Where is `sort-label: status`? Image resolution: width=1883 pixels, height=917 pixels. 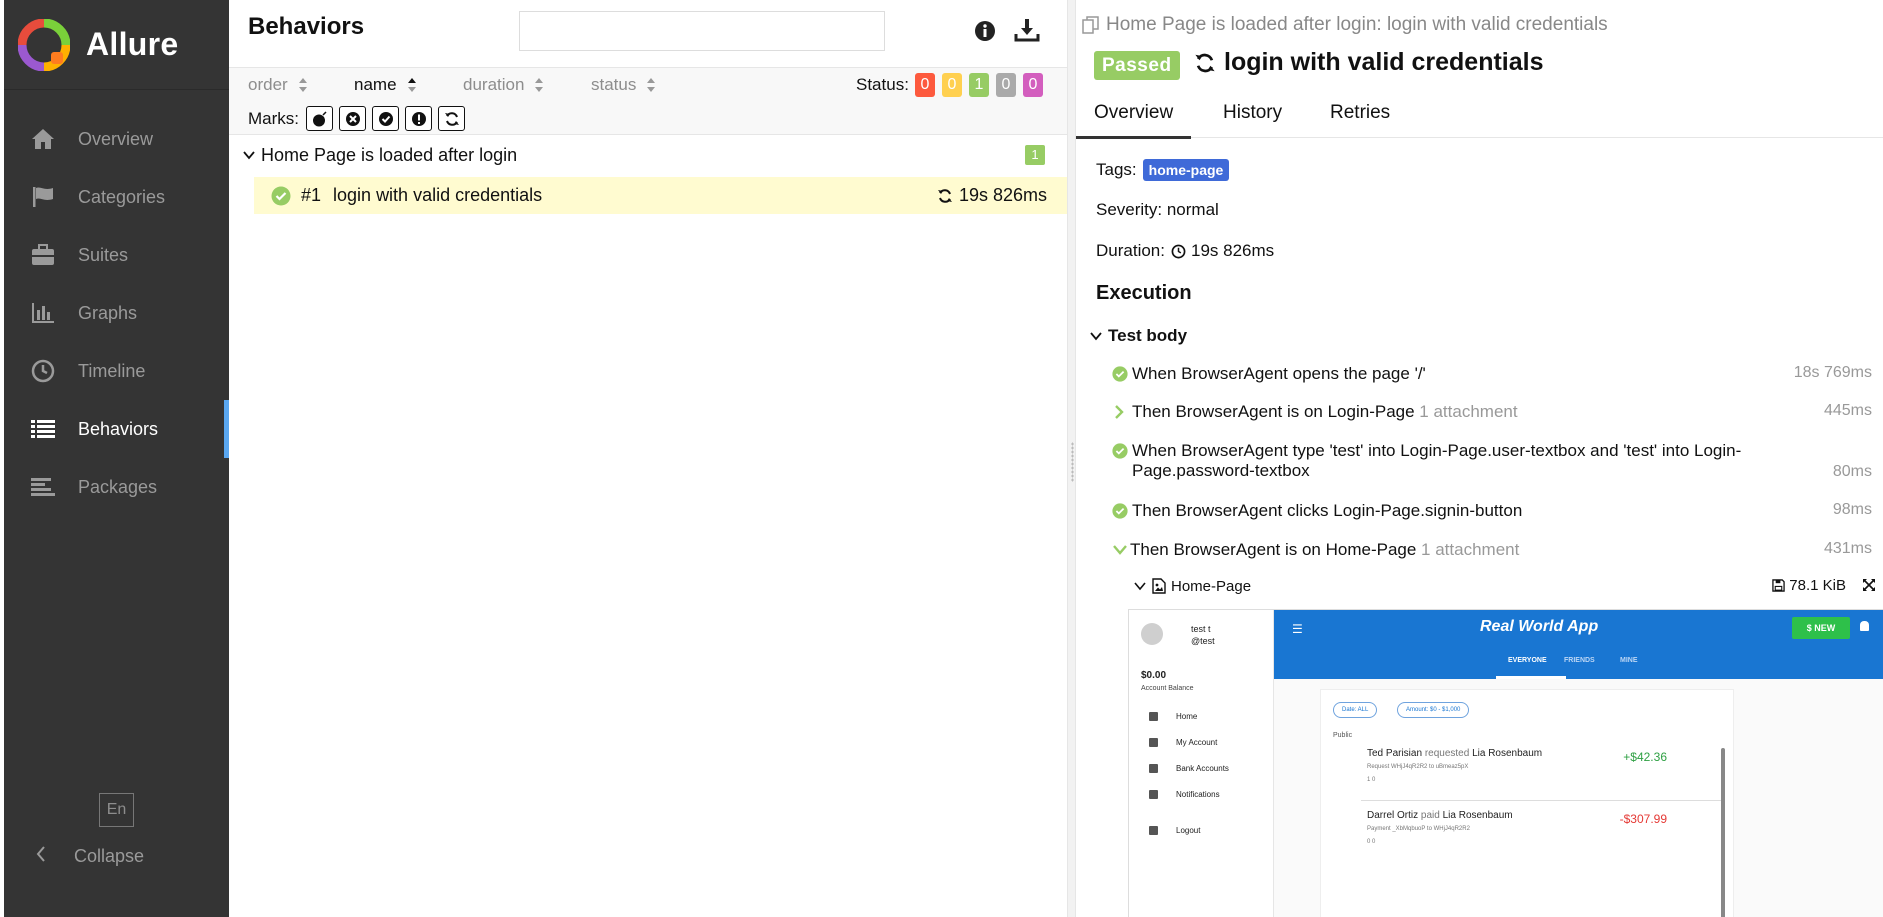
sort-label: status is located at coordinates (614, 84).